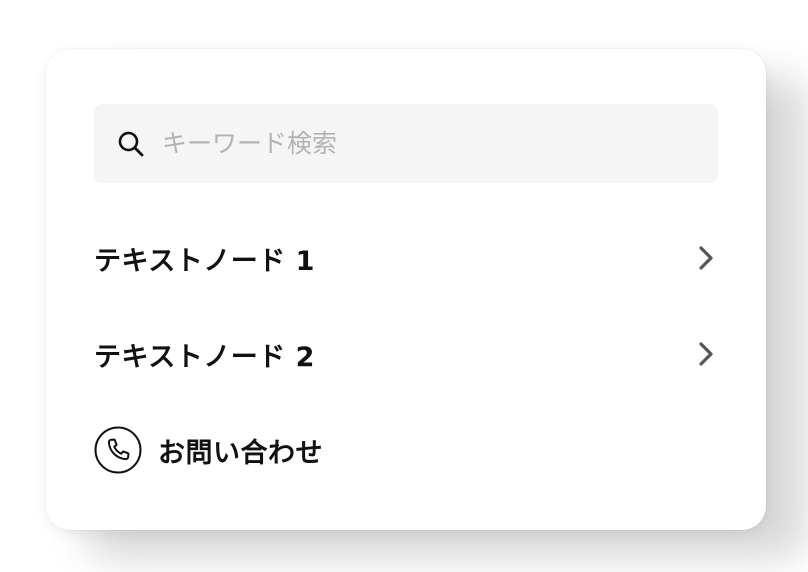 The image size is (808, 572). I want to click on search-input, so click(432, 143).